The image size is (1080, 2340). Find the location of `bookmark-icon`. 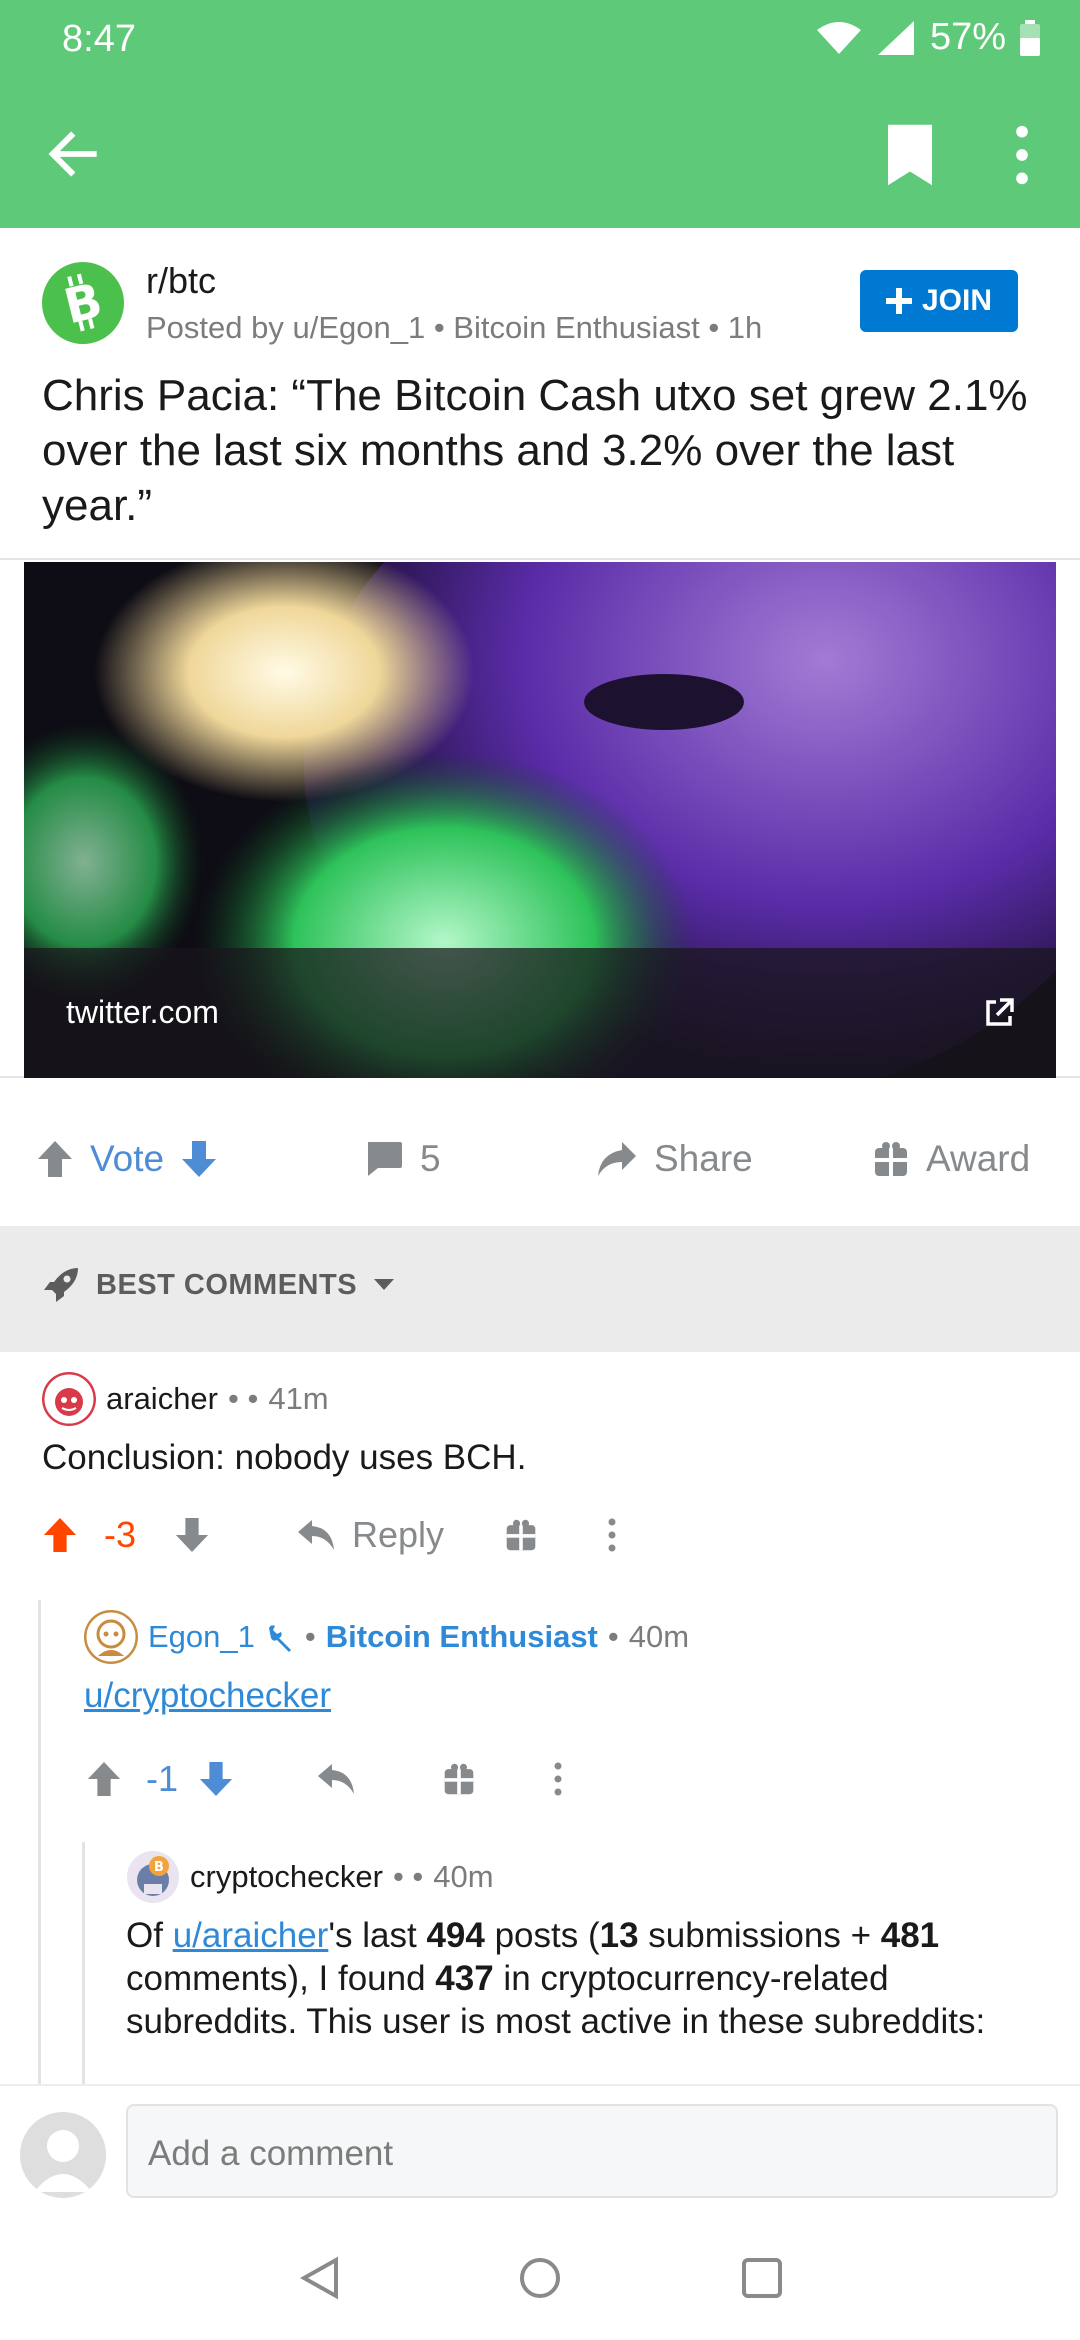

bookmark-icon is located at coordinates (910, 155).